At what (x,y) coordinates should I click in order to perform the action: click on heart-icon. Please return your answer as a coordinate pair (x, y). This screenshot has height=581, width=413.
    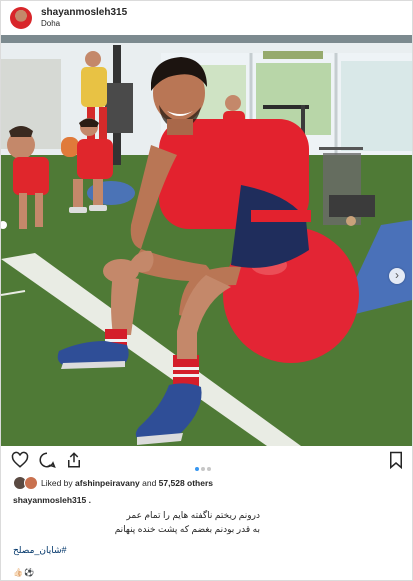
    Looking at the image, I should click on (20, 460).